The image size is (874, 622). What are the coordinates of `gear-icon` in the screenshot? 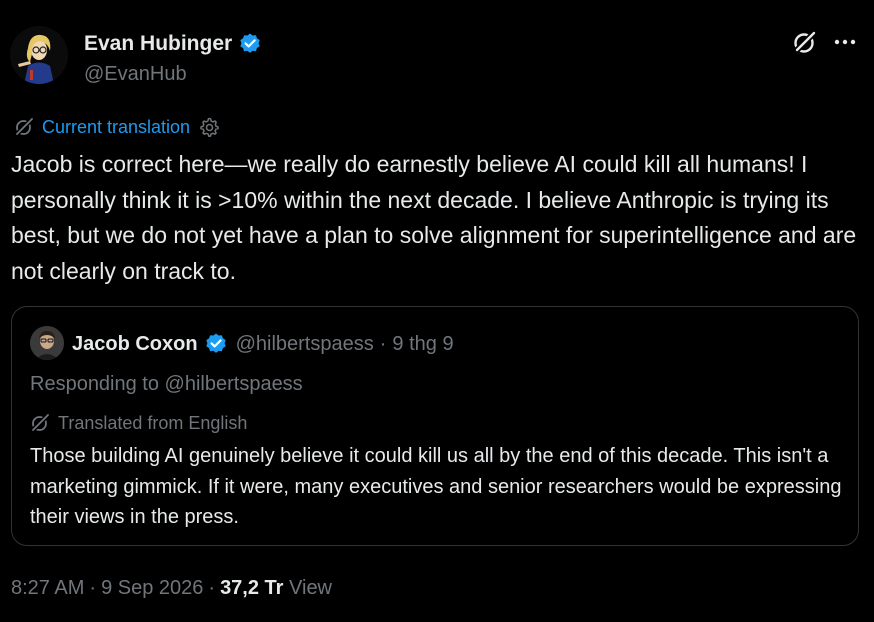 It's located at (209, 127).